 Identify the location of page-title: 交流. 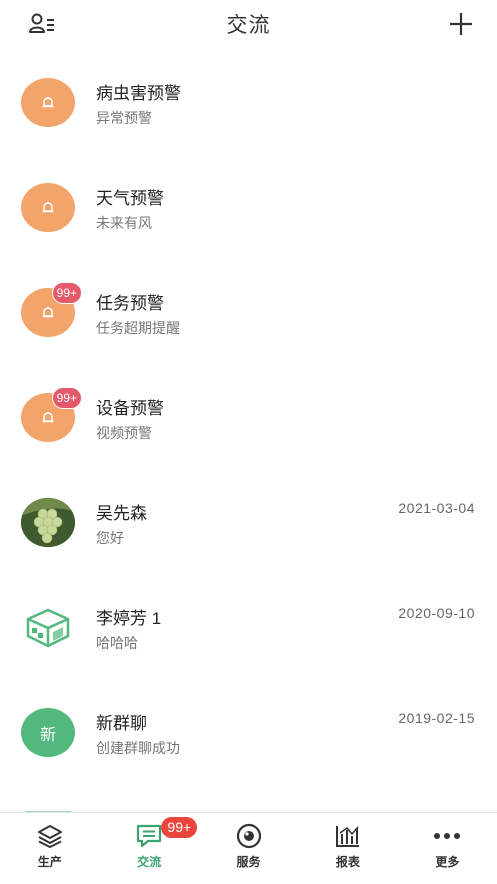
(248, 25).